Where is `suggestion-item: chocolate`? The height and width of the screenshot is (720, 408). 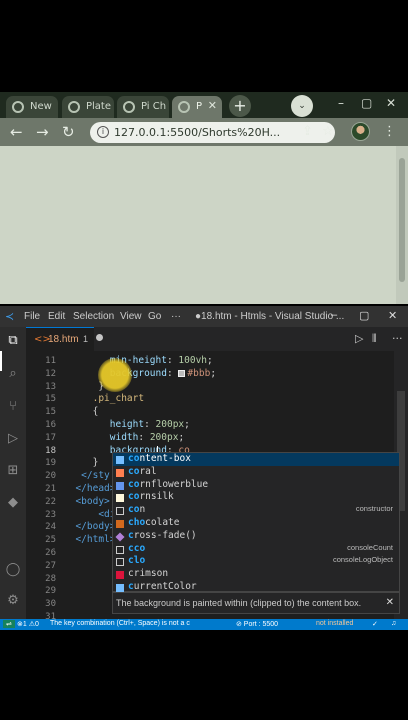 suggestion-item: chocolate is located at coordinates (256, 523).